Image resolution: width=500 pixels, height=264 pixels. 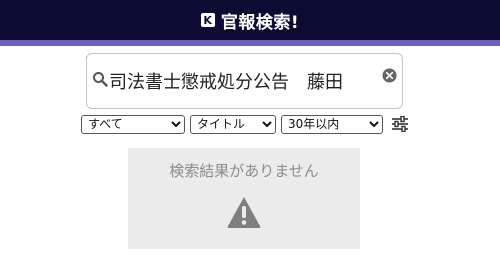 What do you see at coordinates (100, 79) in the screenshot?
I see `search-icon` at bounding box center [100, 79].